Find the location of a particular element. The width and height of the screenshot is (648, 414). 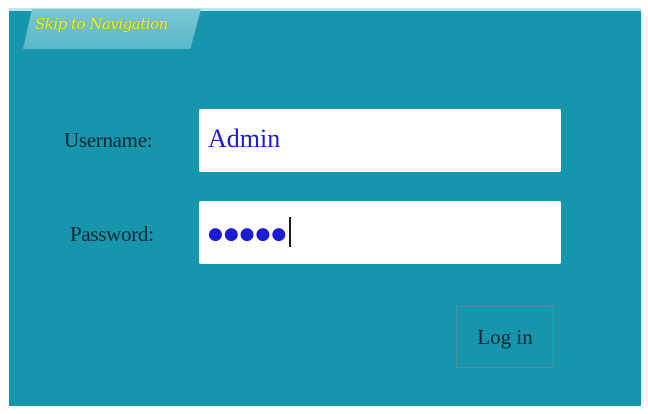

skip-to-navigation-label: Skip to Navigation is located at coordinates (101, 24).